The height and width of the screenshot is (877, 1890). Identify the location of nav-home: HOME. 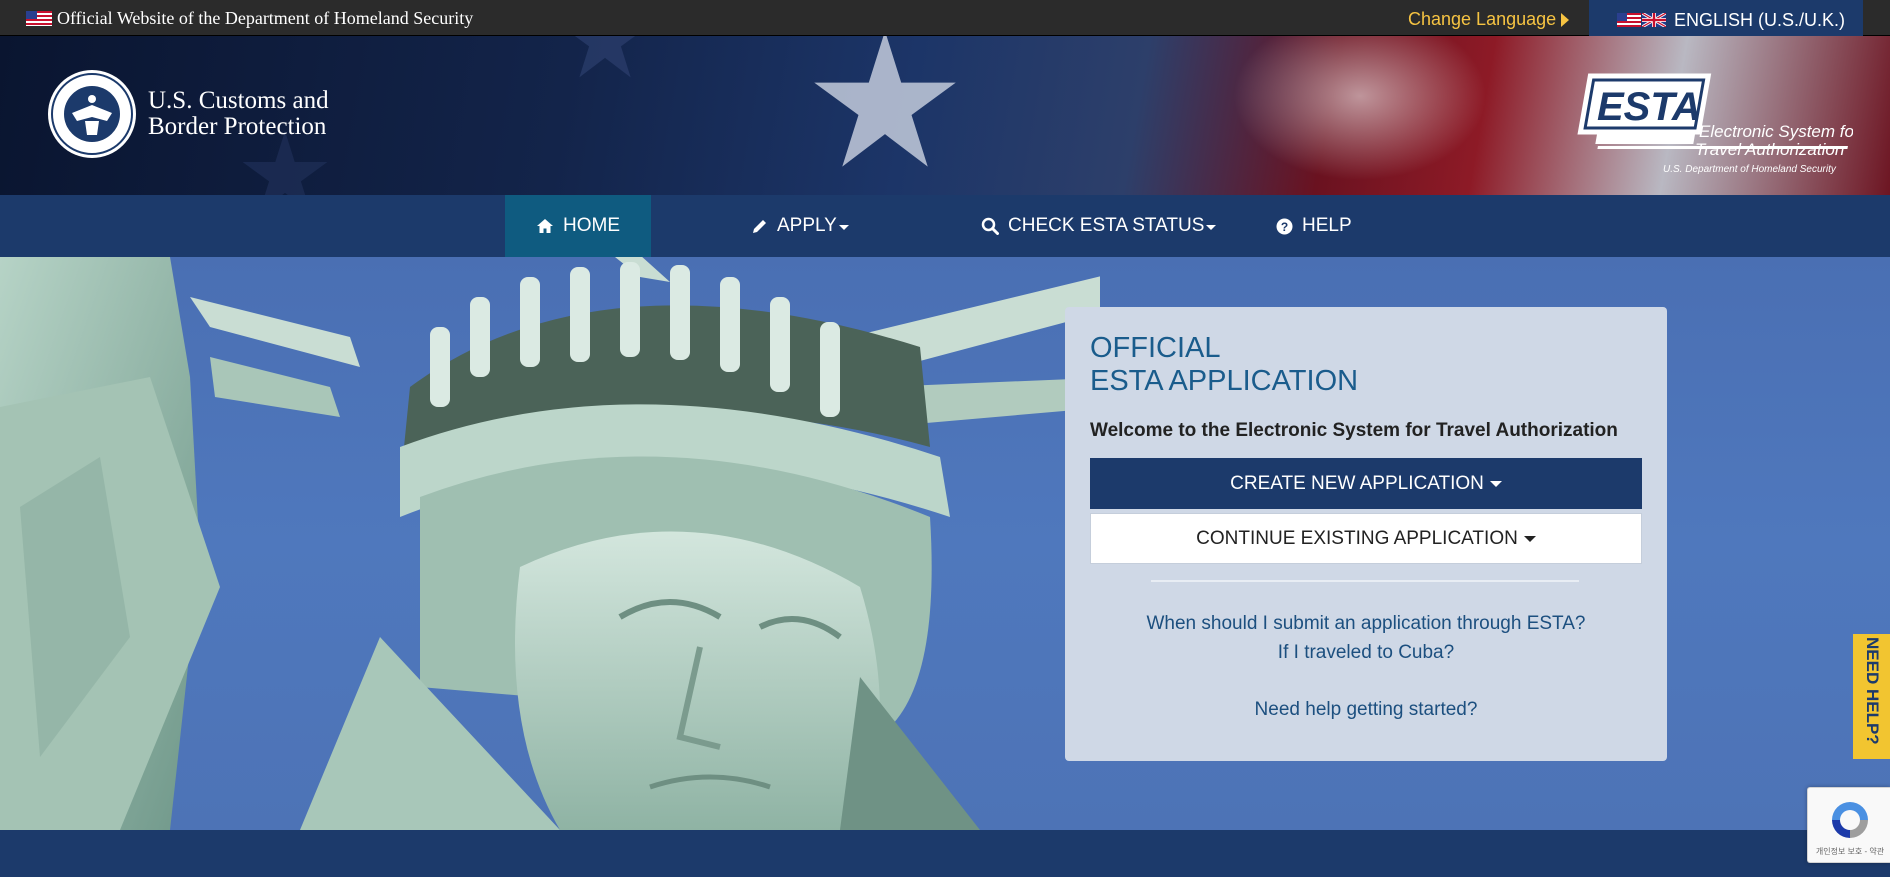
(578, 226).